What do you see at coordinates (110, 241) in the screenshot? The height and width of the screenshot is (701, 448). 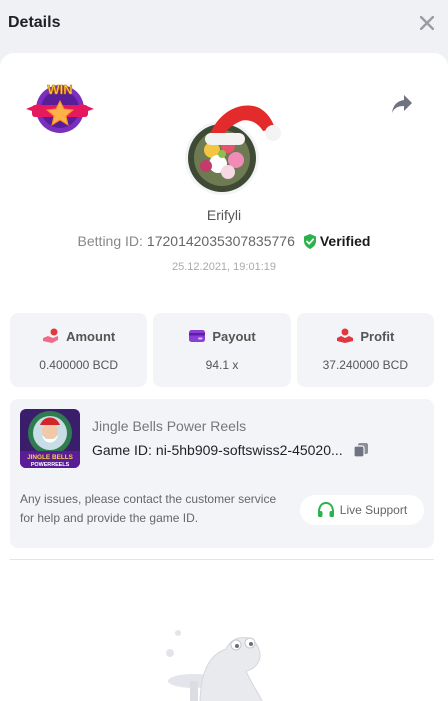 I see `betting-id-label: Betting ID:` at bounding box center [110, 241].